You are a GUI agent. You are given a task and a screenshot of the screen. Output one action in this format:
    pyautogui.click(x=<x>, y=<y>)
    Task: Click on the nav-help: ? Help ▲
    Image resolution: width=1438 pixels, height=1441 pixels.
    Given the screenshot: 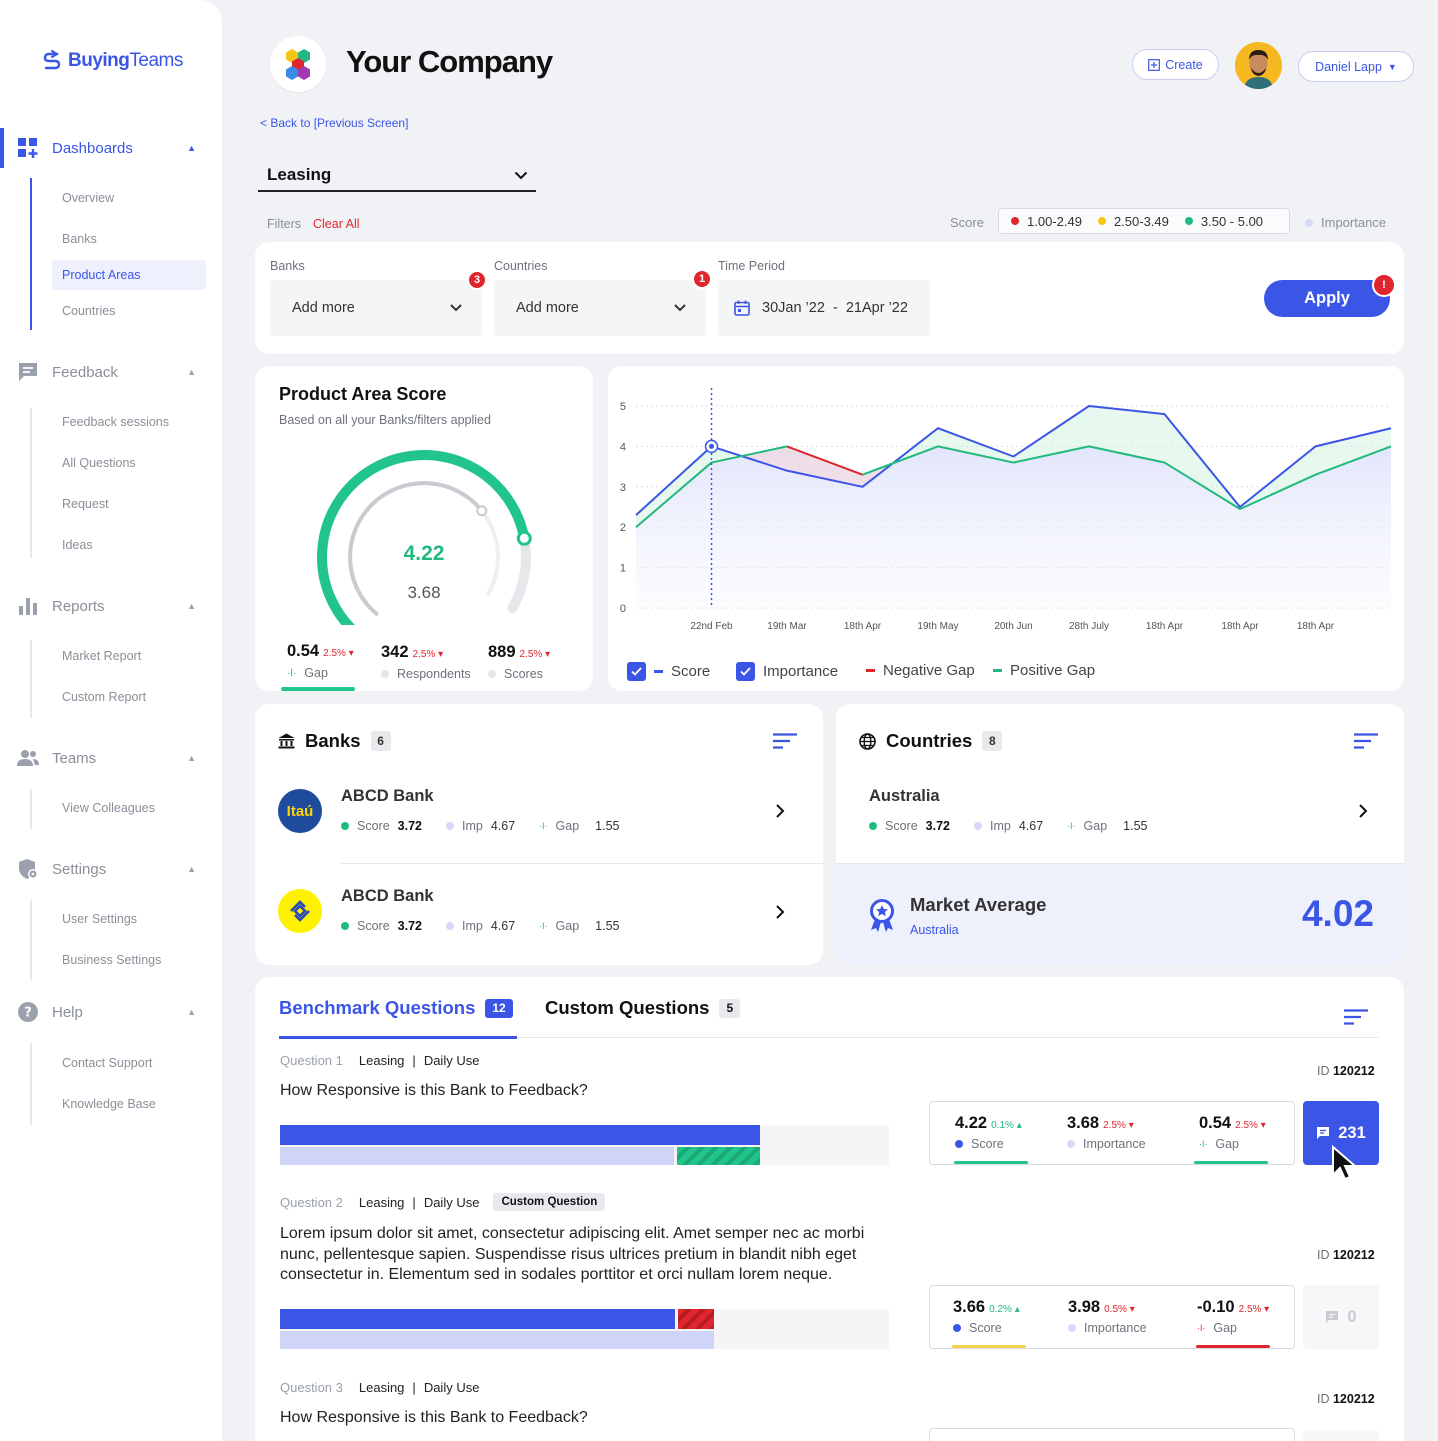 What is the action you would take?
    pyautogui.click(x=106, y=1012)
    